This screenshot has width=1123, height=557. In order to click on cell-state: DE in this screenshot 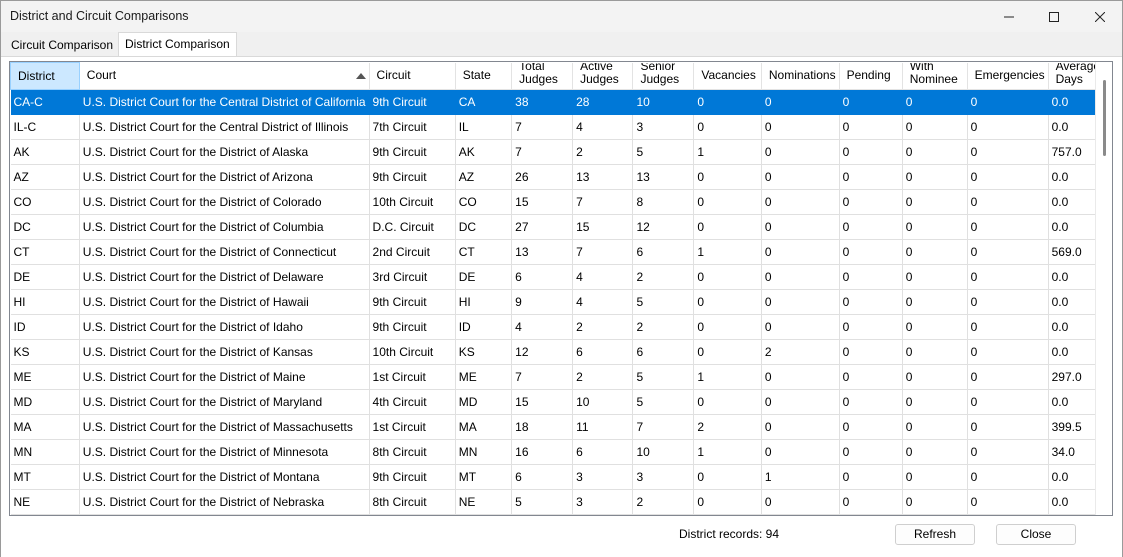, I will do `click(484, 277)`.